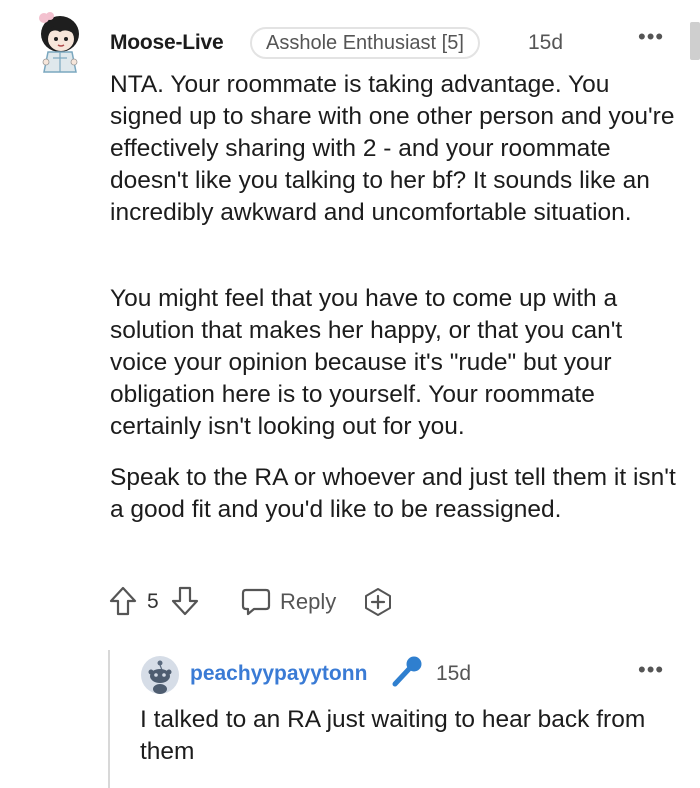  I want to click on downvote-button, so click(185, 601).